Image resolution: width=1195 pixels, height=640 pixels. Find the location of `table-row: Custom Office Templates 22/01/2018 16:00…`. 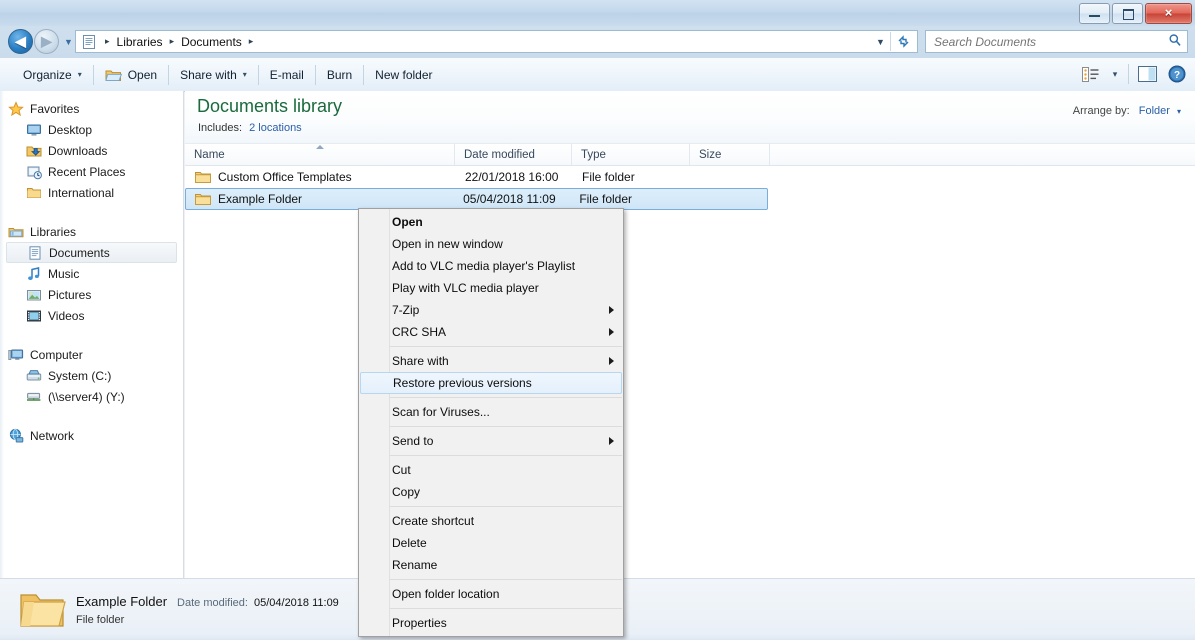

table-row: Custom Office Templates 22/01/2018 16:00… is located at coordinates (690, 177).